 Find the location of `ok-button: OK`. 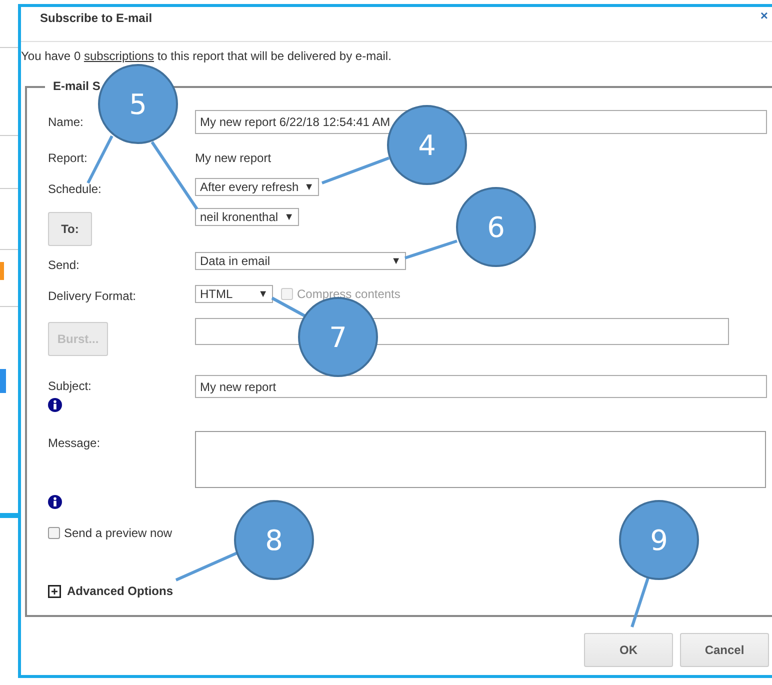

ok-button: OK is located at coordinates (628, 650).